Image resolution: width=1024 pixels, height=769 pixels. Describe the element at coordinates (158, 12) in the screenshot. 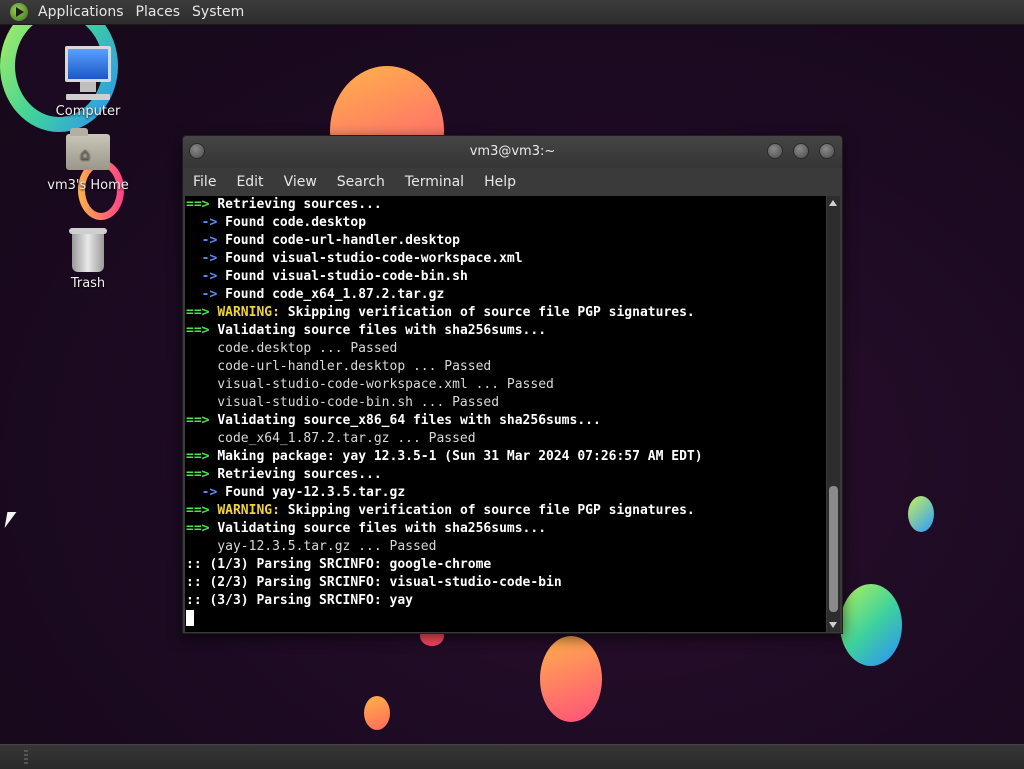

I see `menu-places: Places` at that location.